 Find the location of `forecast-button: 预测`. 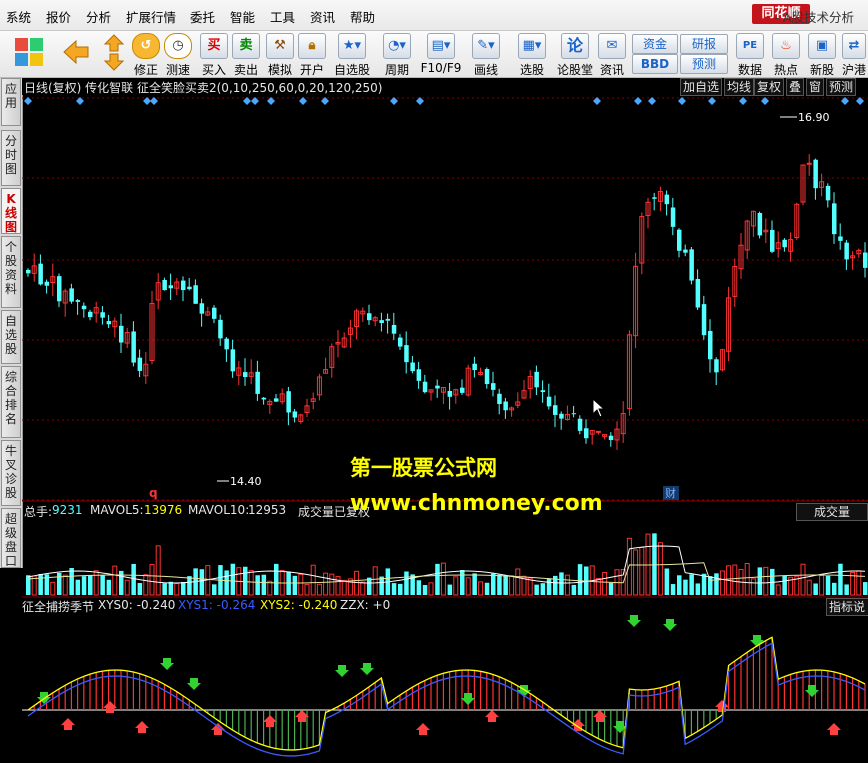

forecast-button: 预测 is located at coordinates (704, 64).